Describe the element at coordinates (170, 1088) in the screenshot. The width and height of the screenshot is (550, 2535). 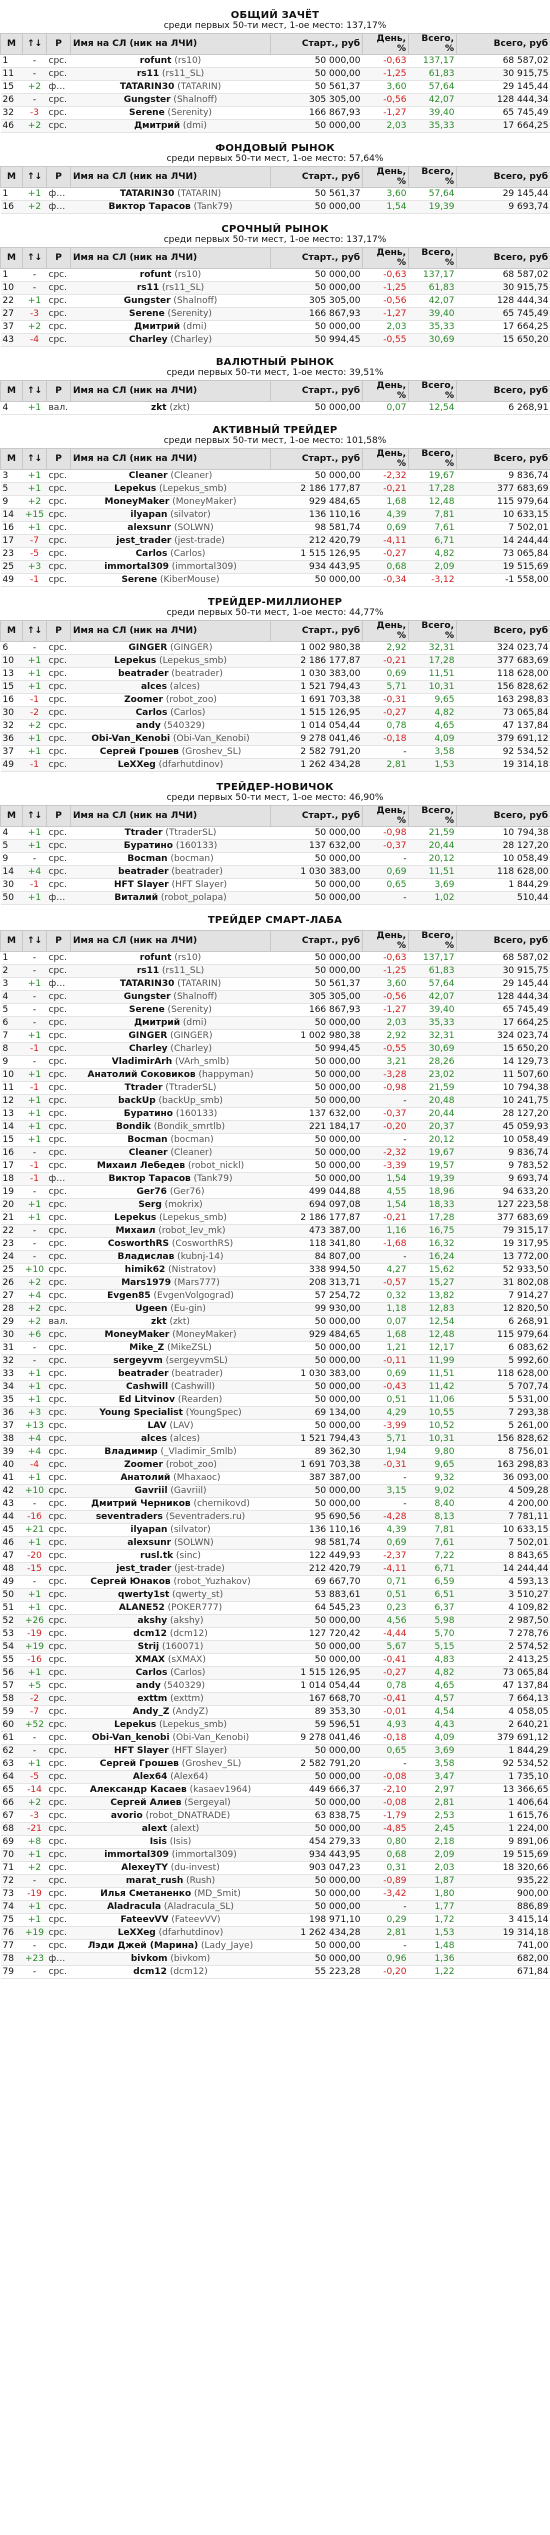
I see `trader-name-cell: Ttrader (TtraderSL)` at that location.